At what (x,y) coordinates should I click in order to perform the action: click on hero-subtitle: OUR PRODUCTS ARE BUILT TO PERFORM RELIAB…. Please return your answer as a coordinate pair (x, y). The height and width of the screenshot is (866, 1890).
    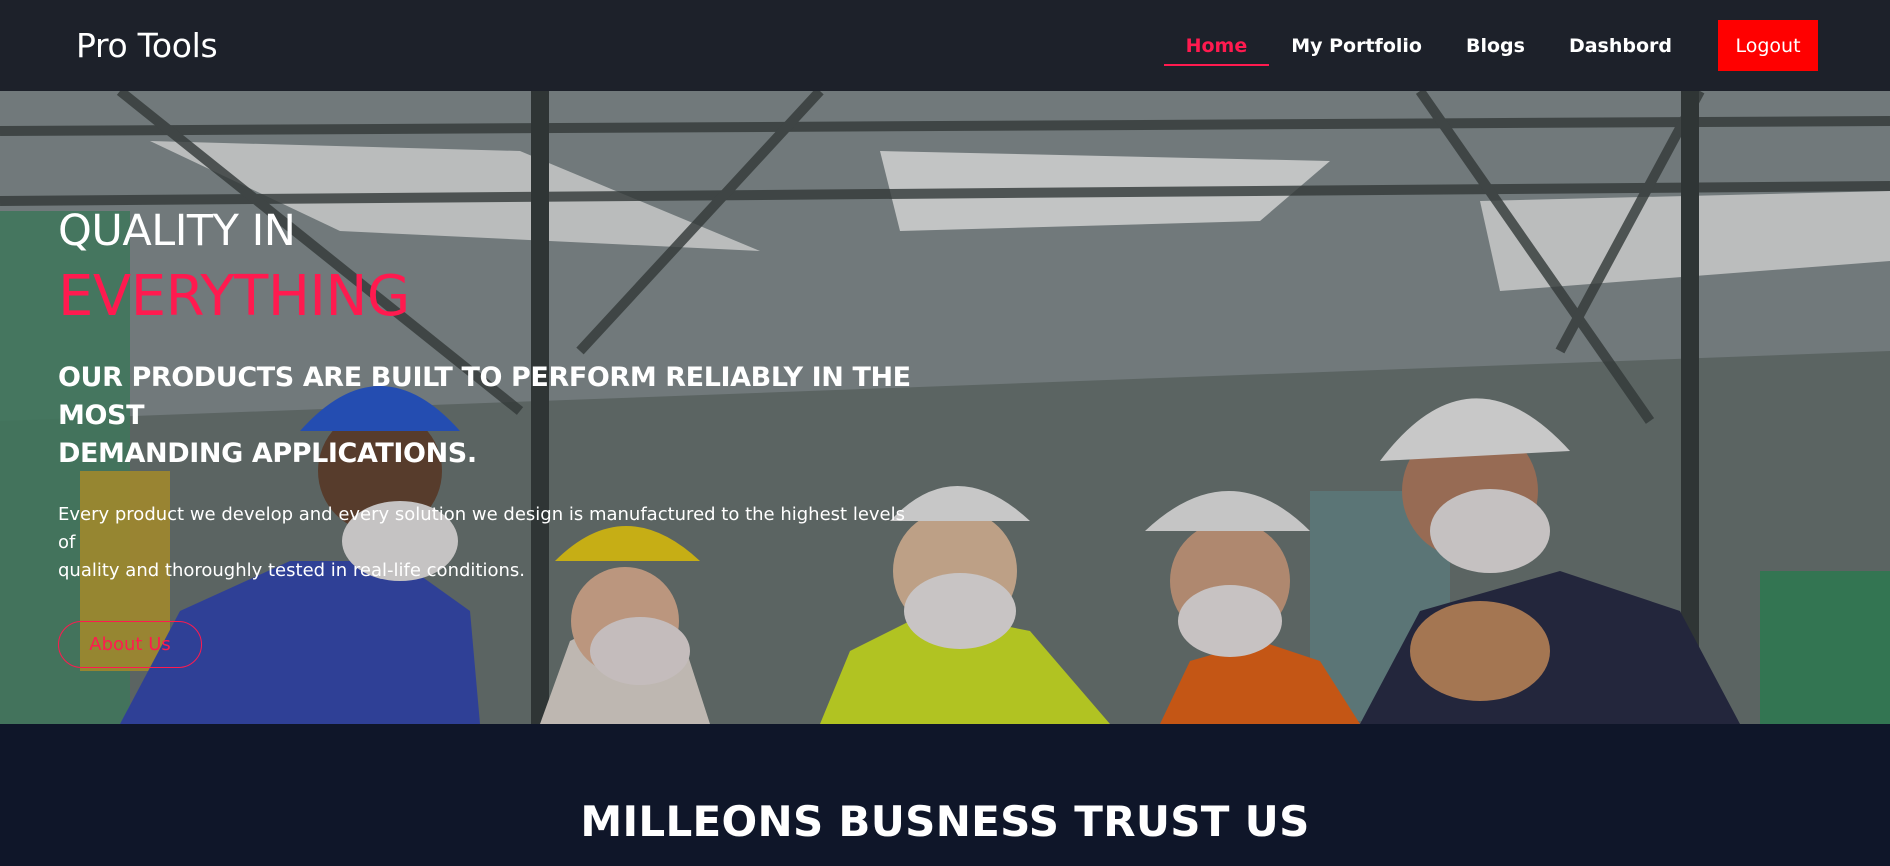
    Looking at the image, I should click on (498, 416).